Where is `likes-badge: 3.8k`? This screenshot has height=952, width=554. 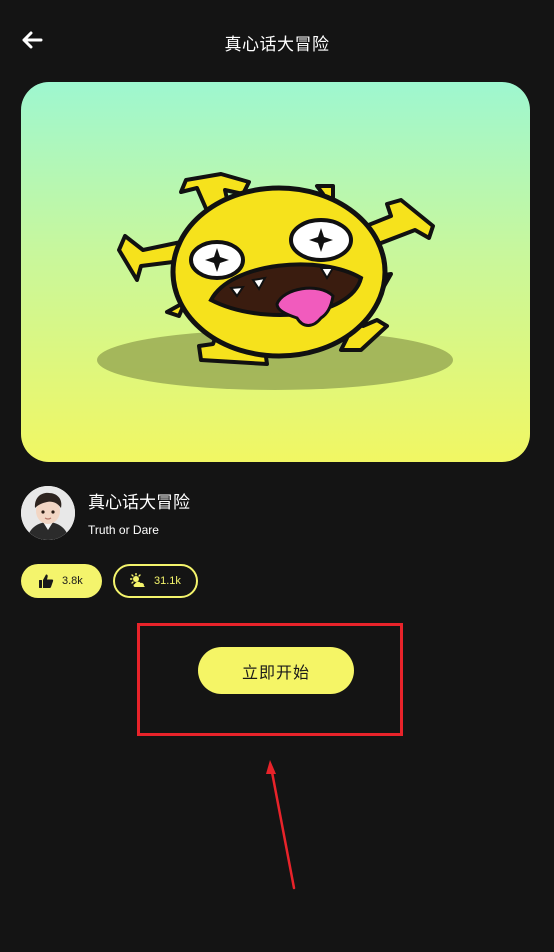
likes-badge: 3.8k is located at coordinates (61, 581).